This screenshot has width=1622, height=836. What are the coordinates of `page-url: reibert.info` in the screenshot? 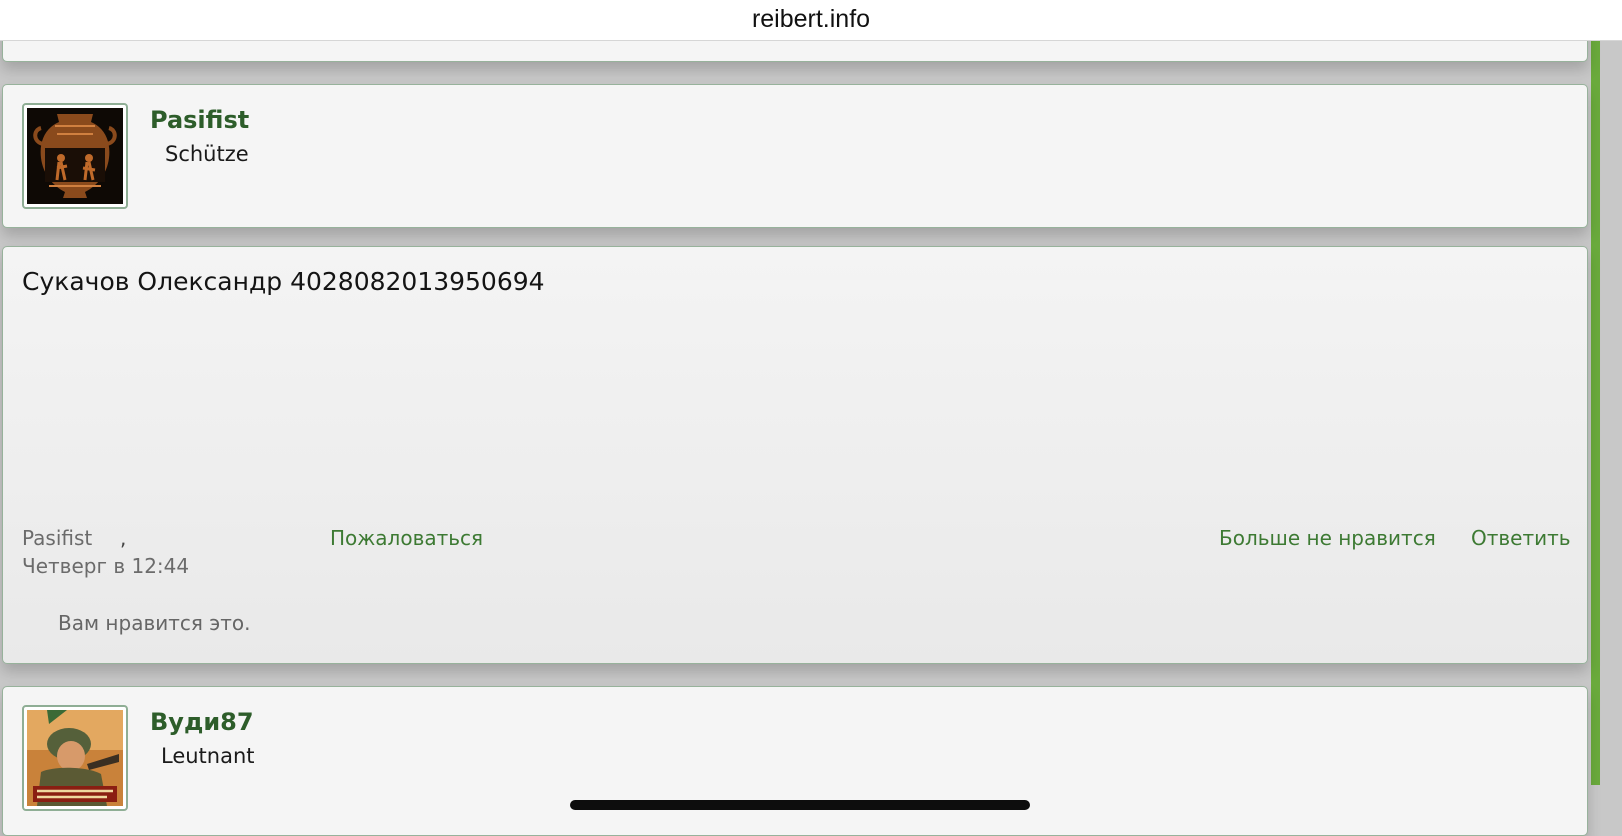 It's located at (811, 18).